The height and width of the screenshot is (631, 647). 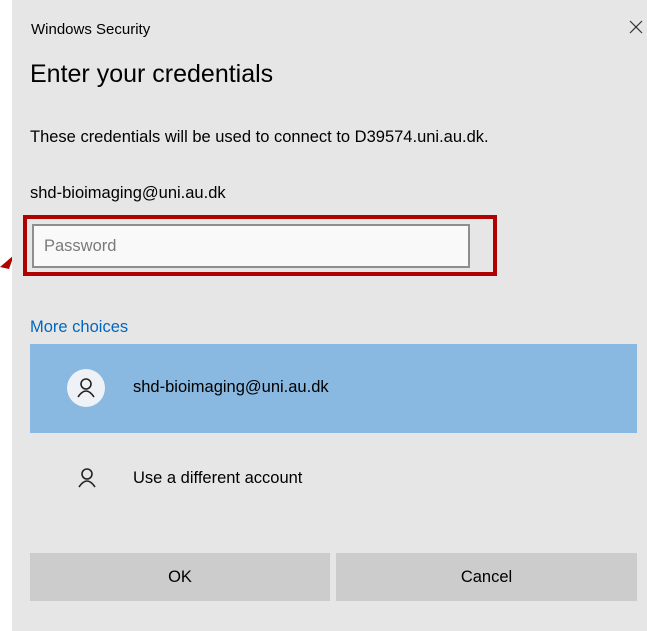 What do you see at coordinates (128, 193) in the screenshot?
I see `username-label: shd-bioimaging@uni.au.dk` at bounding box center [128, 193].